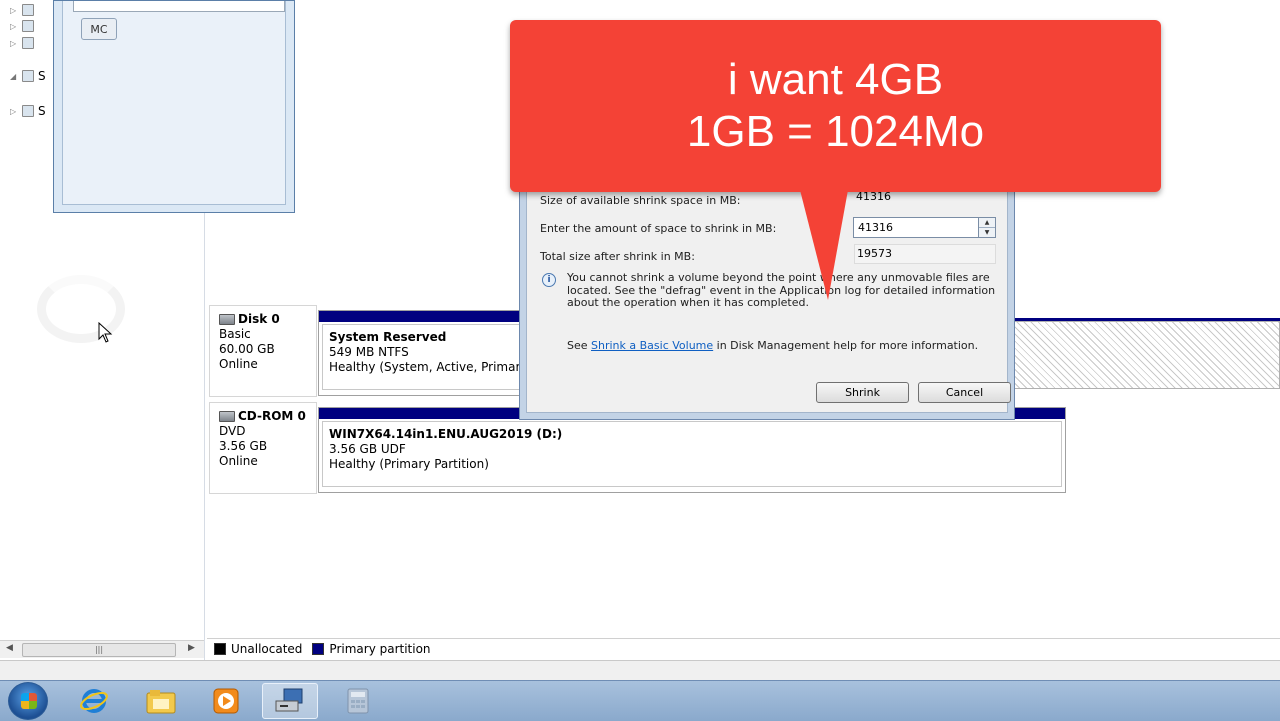  I want to click on spin-down-icon: ▼, so click(987, 232).